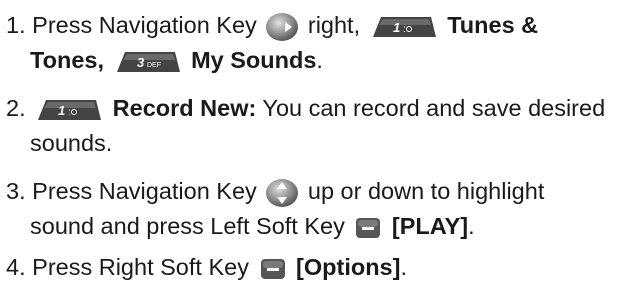 The height and width of the screenshot is (289, 639). I want to click on right-soft-key-icon, so click(273, 269).